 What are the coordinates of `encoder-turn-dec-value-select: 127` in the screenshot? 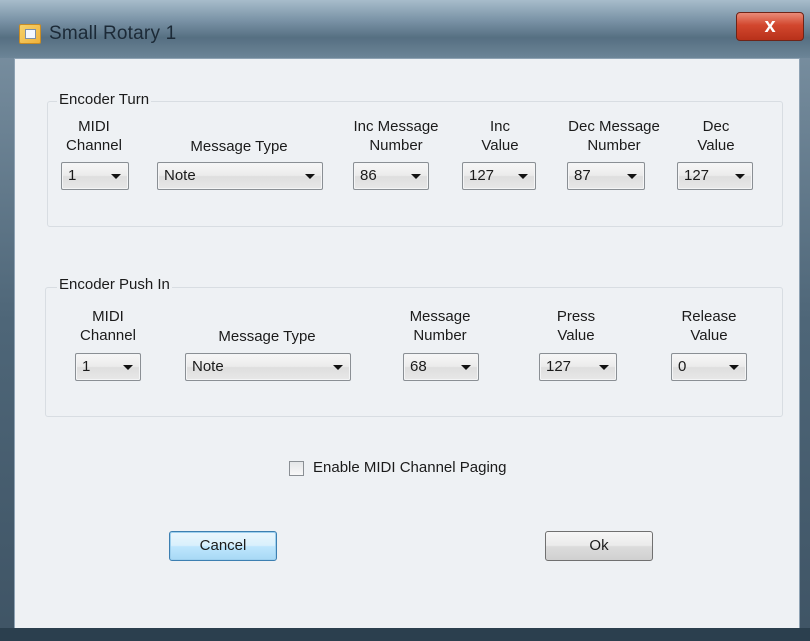 It's located at (715, 176).